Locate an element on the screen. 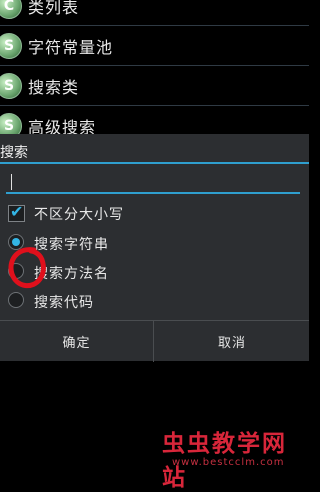 This screenshot has height=492, width=320. radio-label: 搜索方法名 is located at coordinates (71, 274).